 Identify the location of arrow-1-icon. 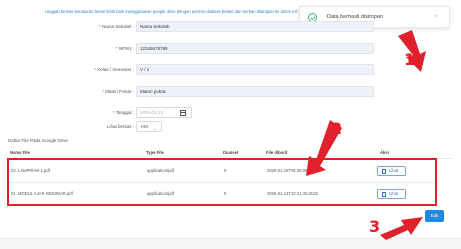
(412, 51).